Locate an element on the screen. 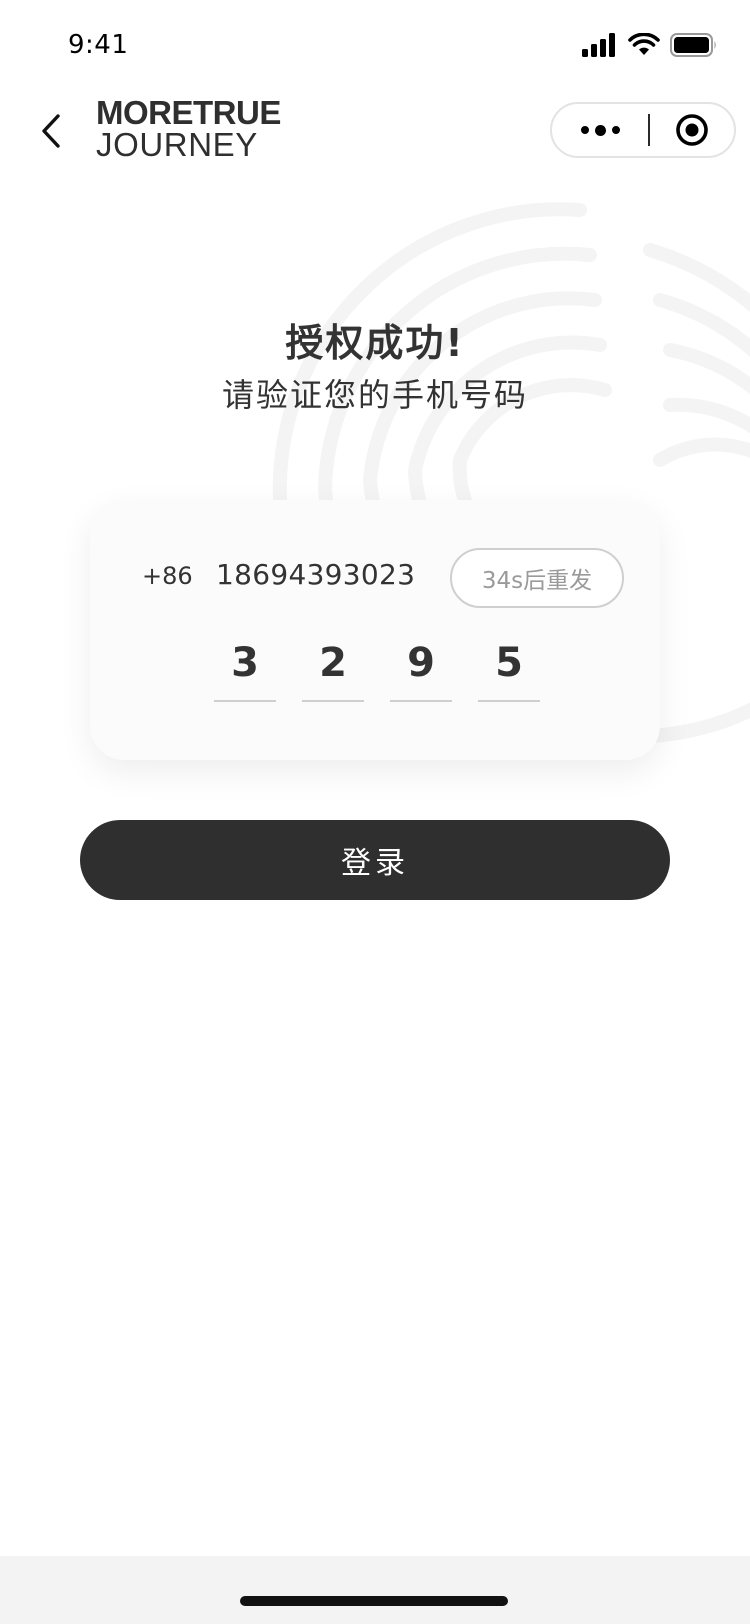 Image resolution: width=750 pixels, height=1624 pixels. status-icons is located at coordinates (650, 45).